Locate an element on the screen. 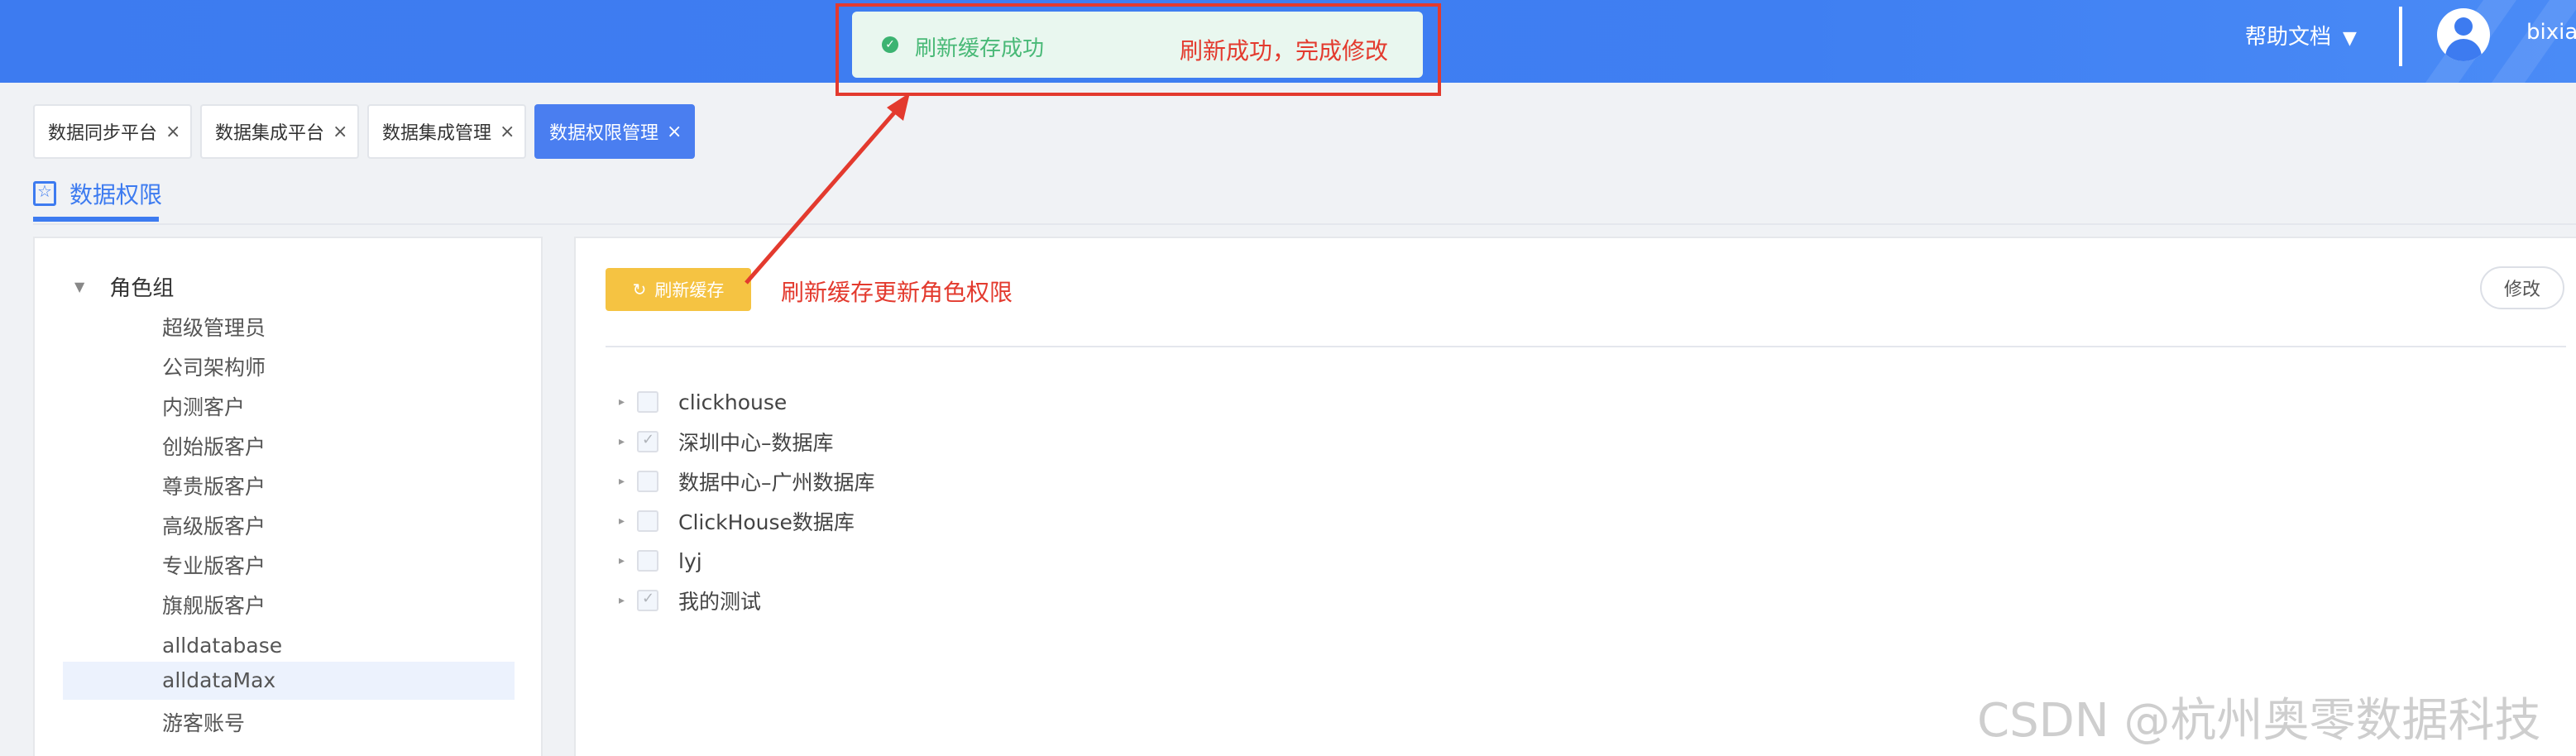  tab-label: 数据权限管理 is located at coordinates (603, 131).